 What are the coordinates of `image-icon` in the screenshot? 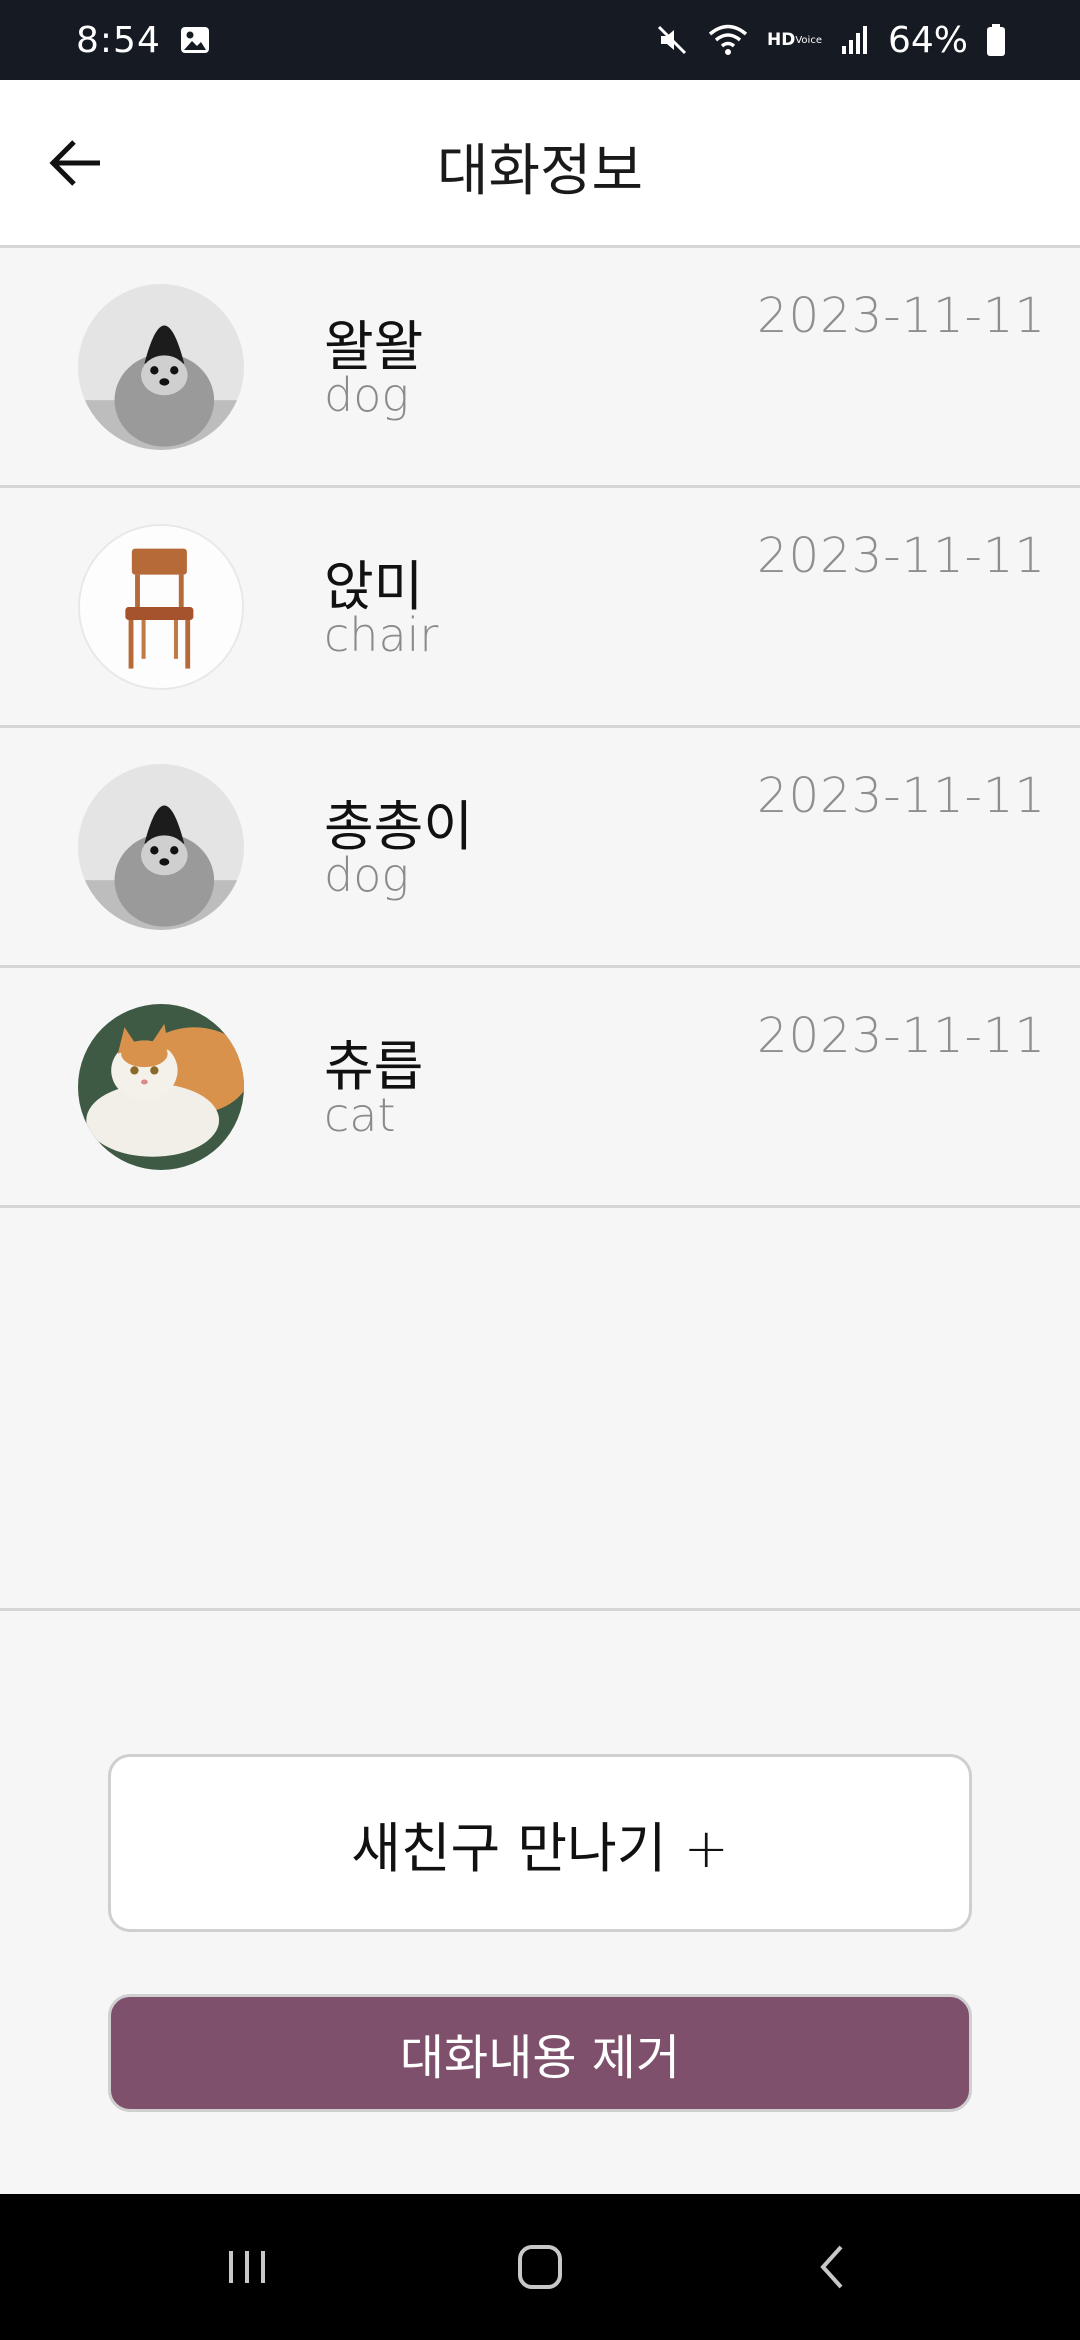 It's located at (195, 40).